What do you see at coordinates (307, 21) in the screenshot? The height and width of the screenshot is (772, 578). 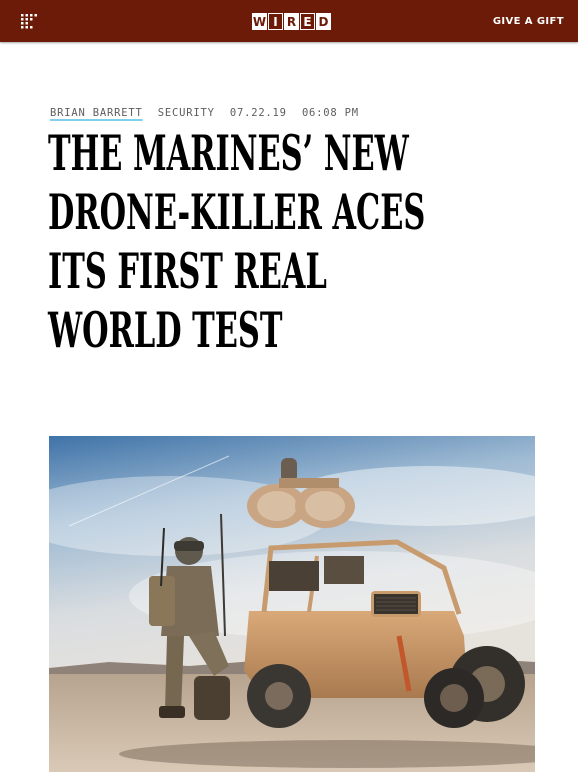 I see `logo-letter: E` at bounding box center [307, 21].